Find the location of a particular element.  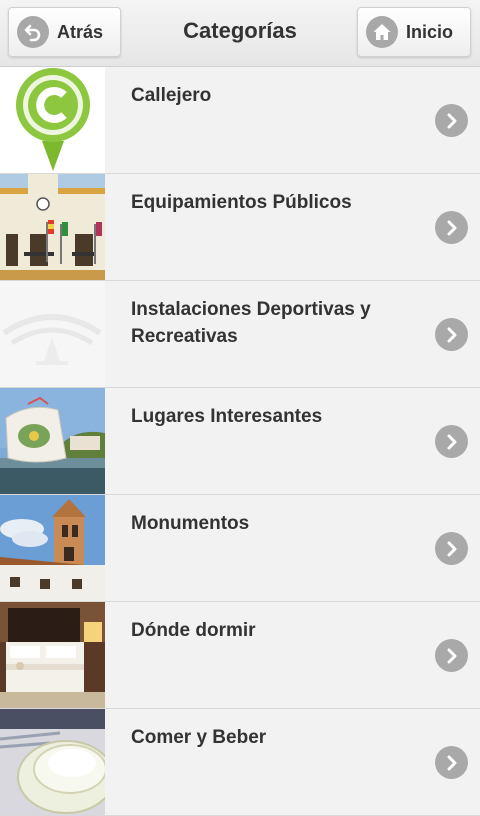

back-button-label: Atrás is located at coordinates (80, 31).